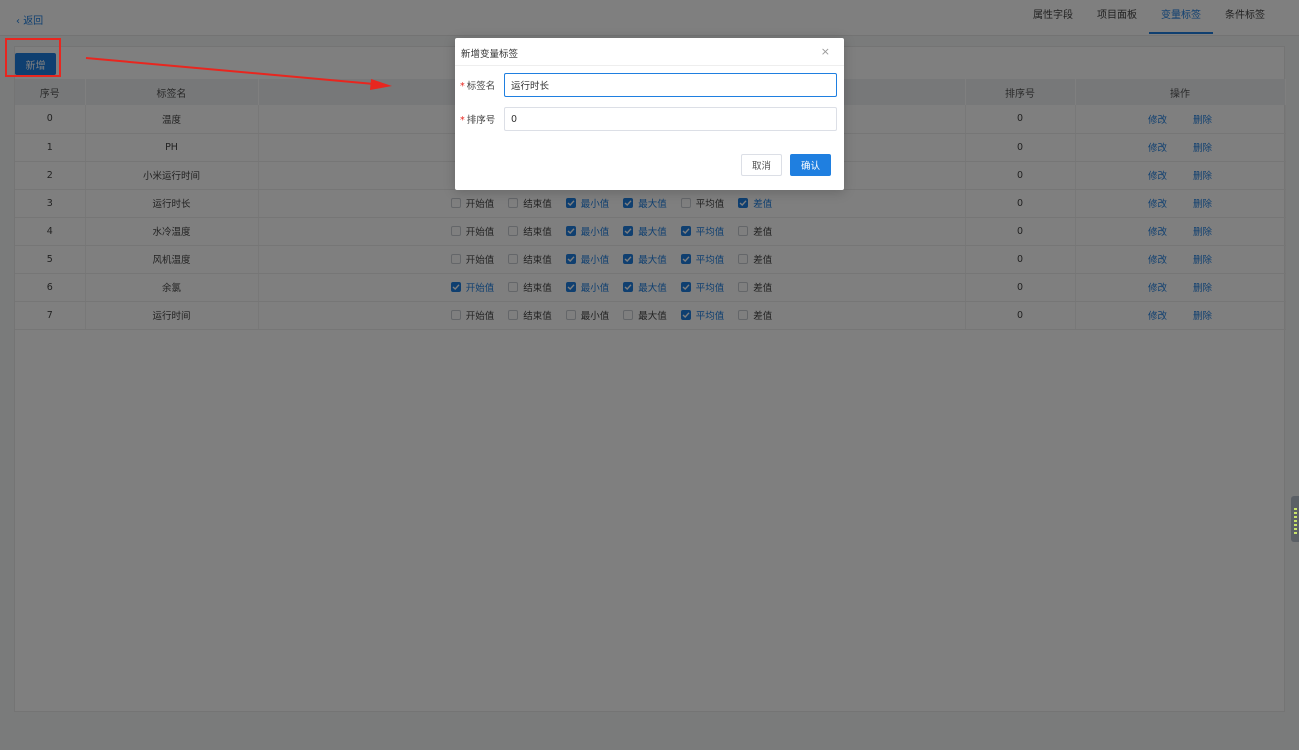 The height and width of the screenshot is (750, 1299). What do you see at coordinates (825, 52) in the screenshot?
I see `close-icon: ×` at bounding box center [825, 52].